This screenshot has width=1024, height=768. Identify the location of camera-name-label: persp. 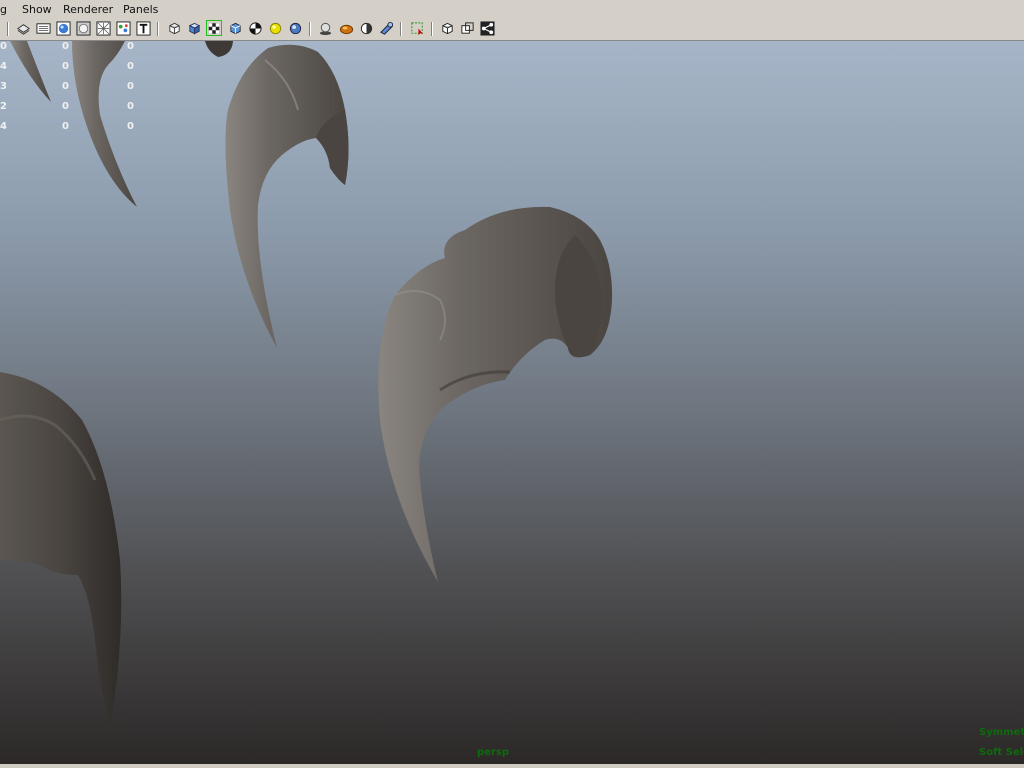
(493, 752).